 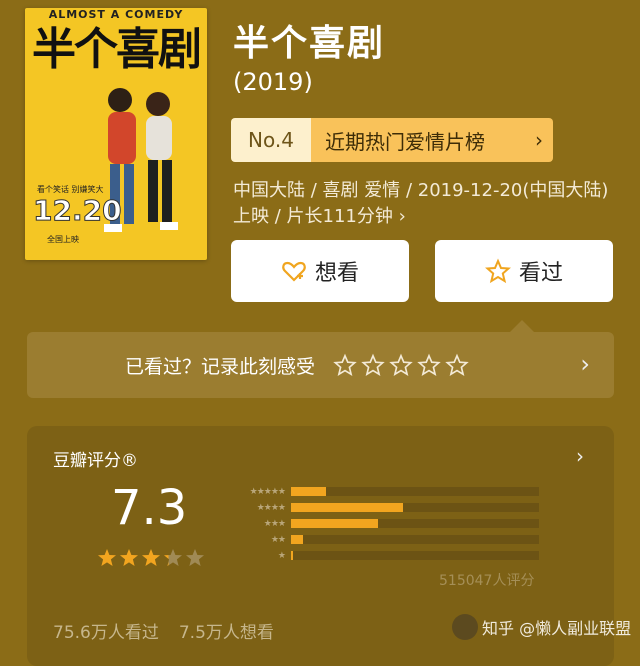 I want to click on rate-star-5-icon, so click(x=457, y=365).